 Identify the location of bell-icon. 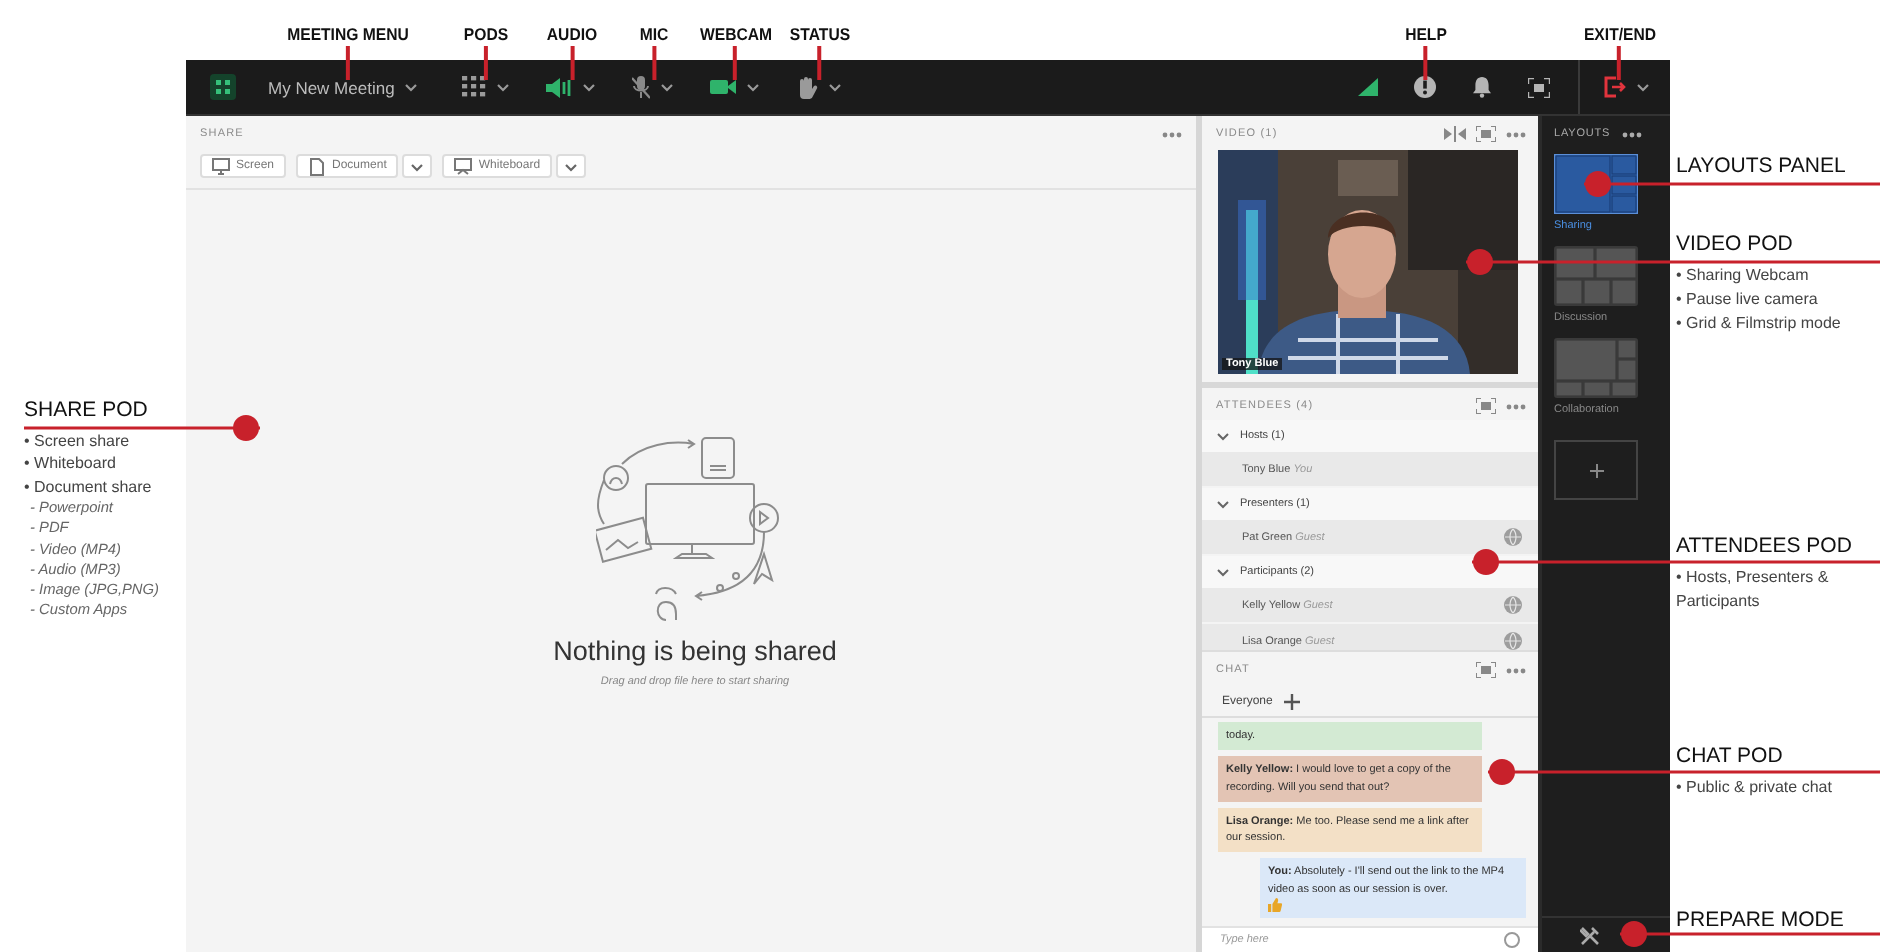
(1482, 87).